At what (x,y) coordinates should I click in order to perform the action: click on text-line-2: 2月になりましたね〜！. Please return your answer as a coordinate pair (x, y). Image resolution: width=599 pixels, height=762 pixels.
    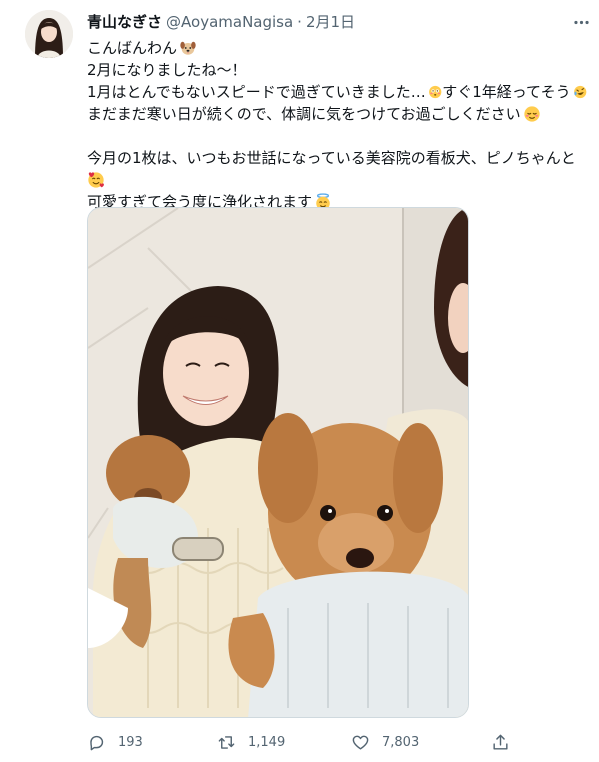
    Looking at the image, I should click on (167, 70).